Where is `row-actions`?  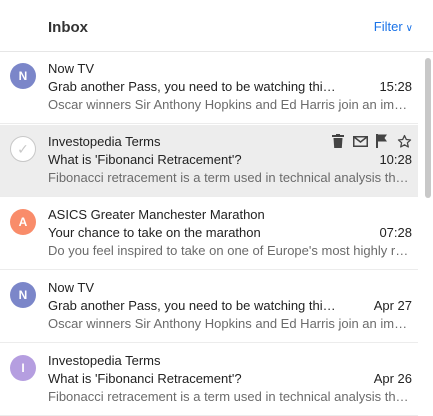 row-actions is located at coordinates (371, 141).